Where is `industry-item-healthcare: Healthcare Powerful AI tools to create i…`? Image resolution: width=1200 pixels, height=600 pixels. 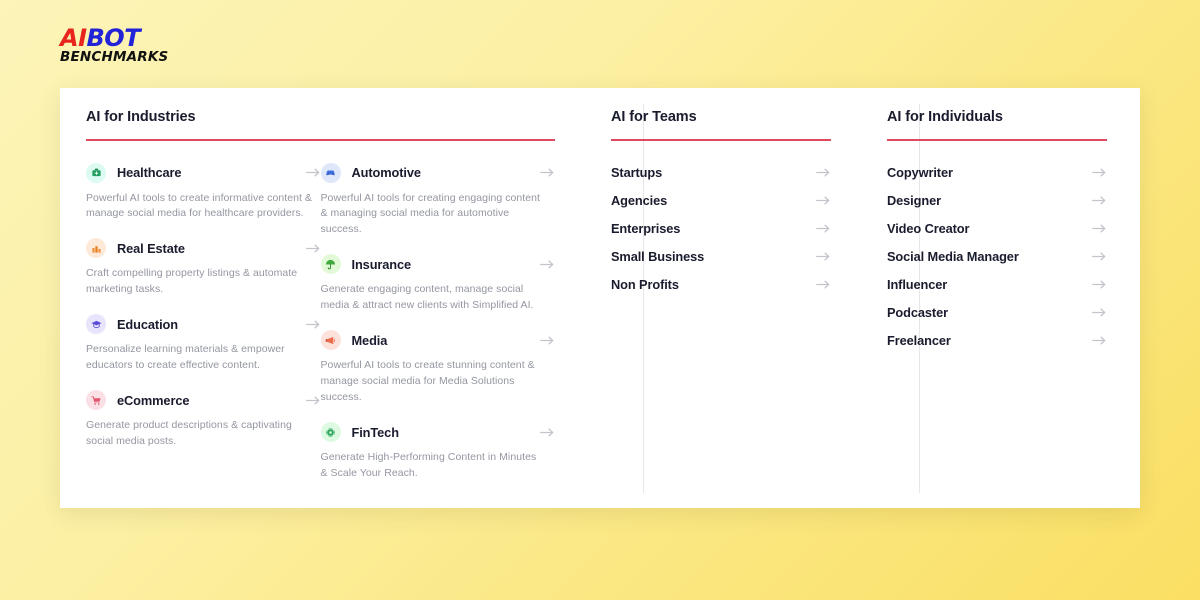
industry-item-healthcare: Healthcare Powerful AI tools to create i… is located at coordinates (203, 192).